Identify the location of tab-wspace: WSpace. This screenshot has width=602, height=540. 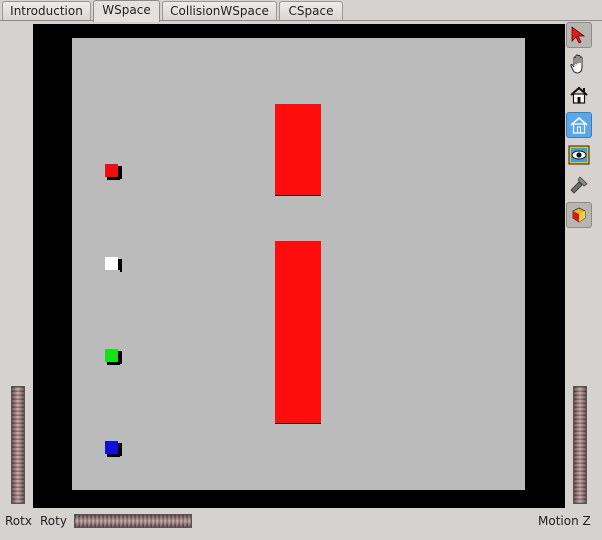
(126, 11).